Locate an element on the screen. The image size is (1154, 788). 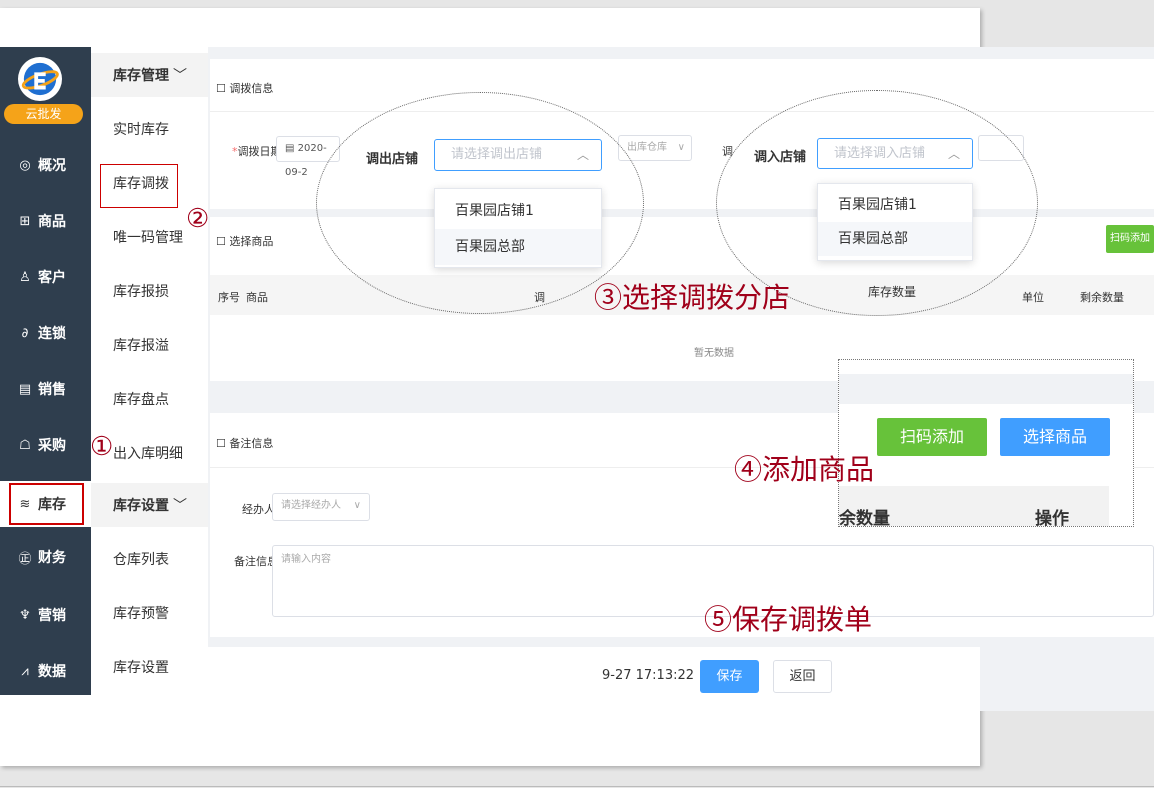
panel-title: ☐ 备注信息 is located at coordinates (245, 443).